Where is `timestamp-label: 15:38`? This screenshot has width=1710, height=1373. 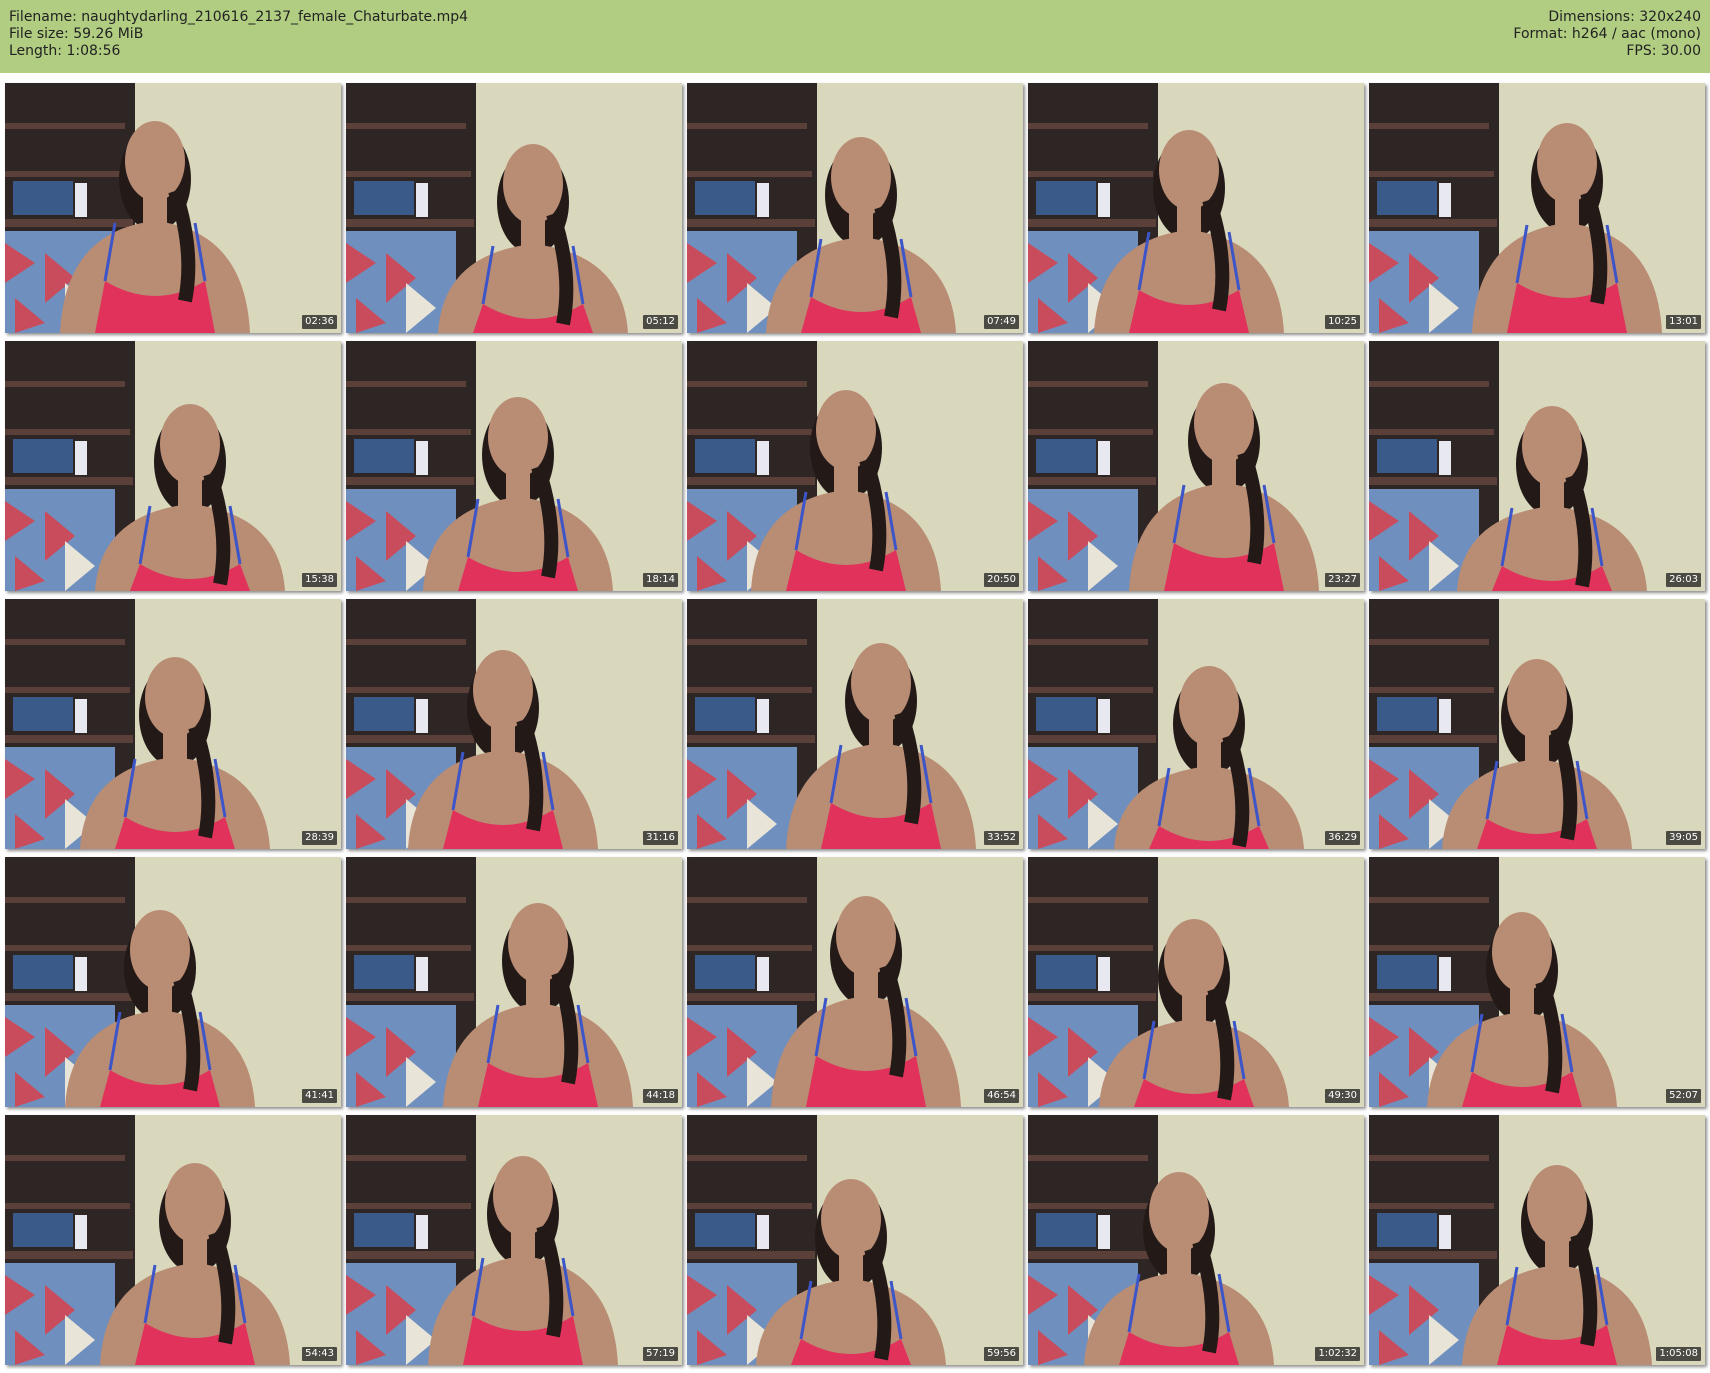 timestamp-label: 15:38 is located at coordinates (319, 580).